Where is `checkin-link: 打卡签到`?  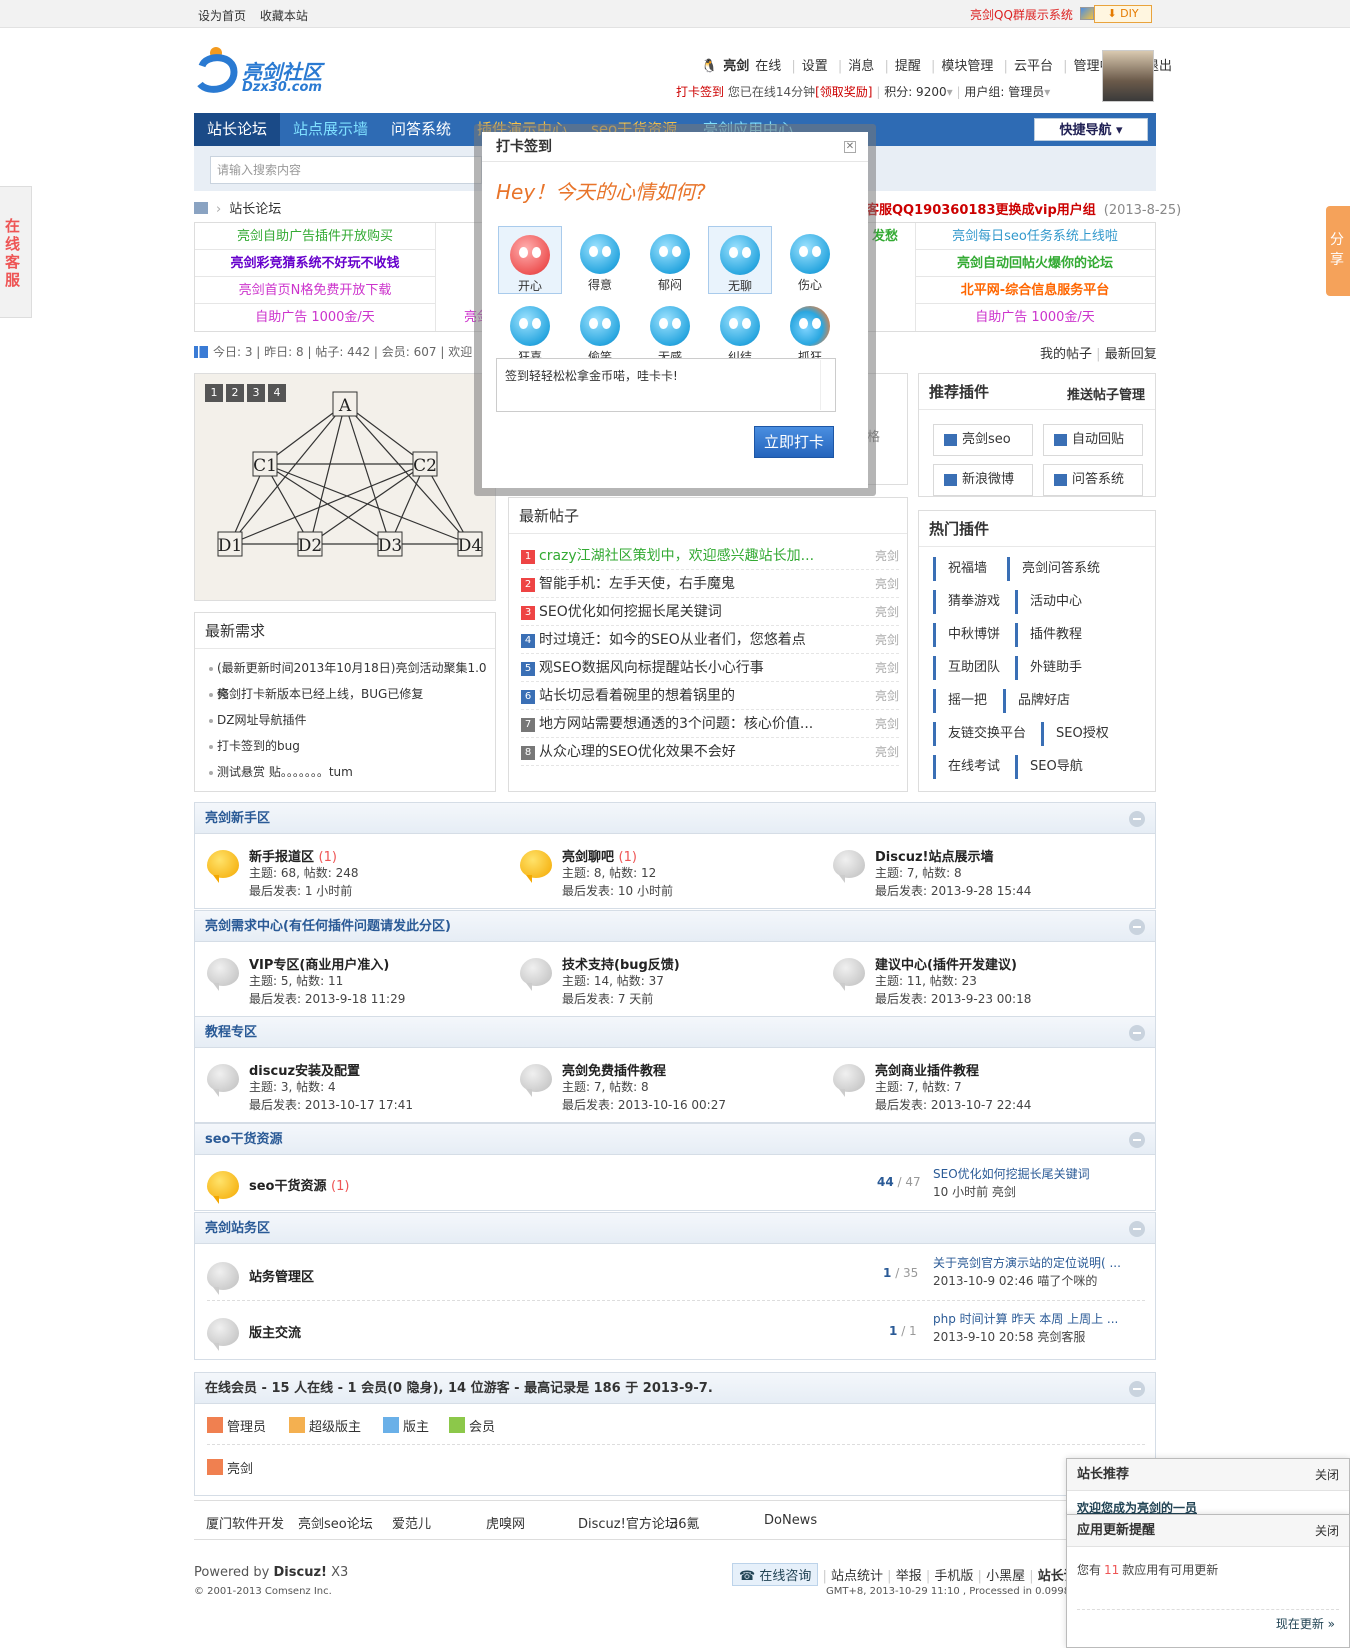
checkin-link: 打卡签到 is located at coordinates (700, 92).